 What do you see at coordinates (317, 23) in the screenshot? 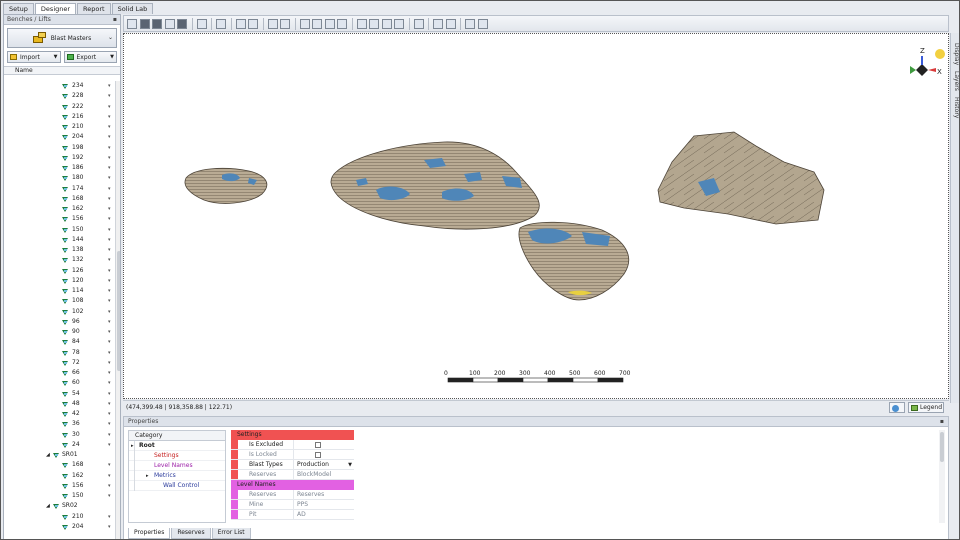
I see `align-middle-tool-icon` at bounding box center [317, 23].